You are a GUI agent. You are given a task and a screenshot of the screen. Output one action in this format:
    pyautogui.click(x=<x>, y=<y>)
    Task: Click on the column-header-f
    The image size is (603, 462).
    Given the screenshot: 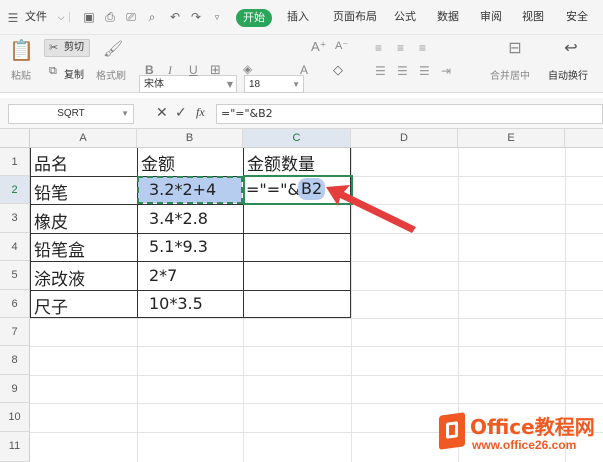 What is the action you would take?
    pyautogui.click(x=584, y=138)
    